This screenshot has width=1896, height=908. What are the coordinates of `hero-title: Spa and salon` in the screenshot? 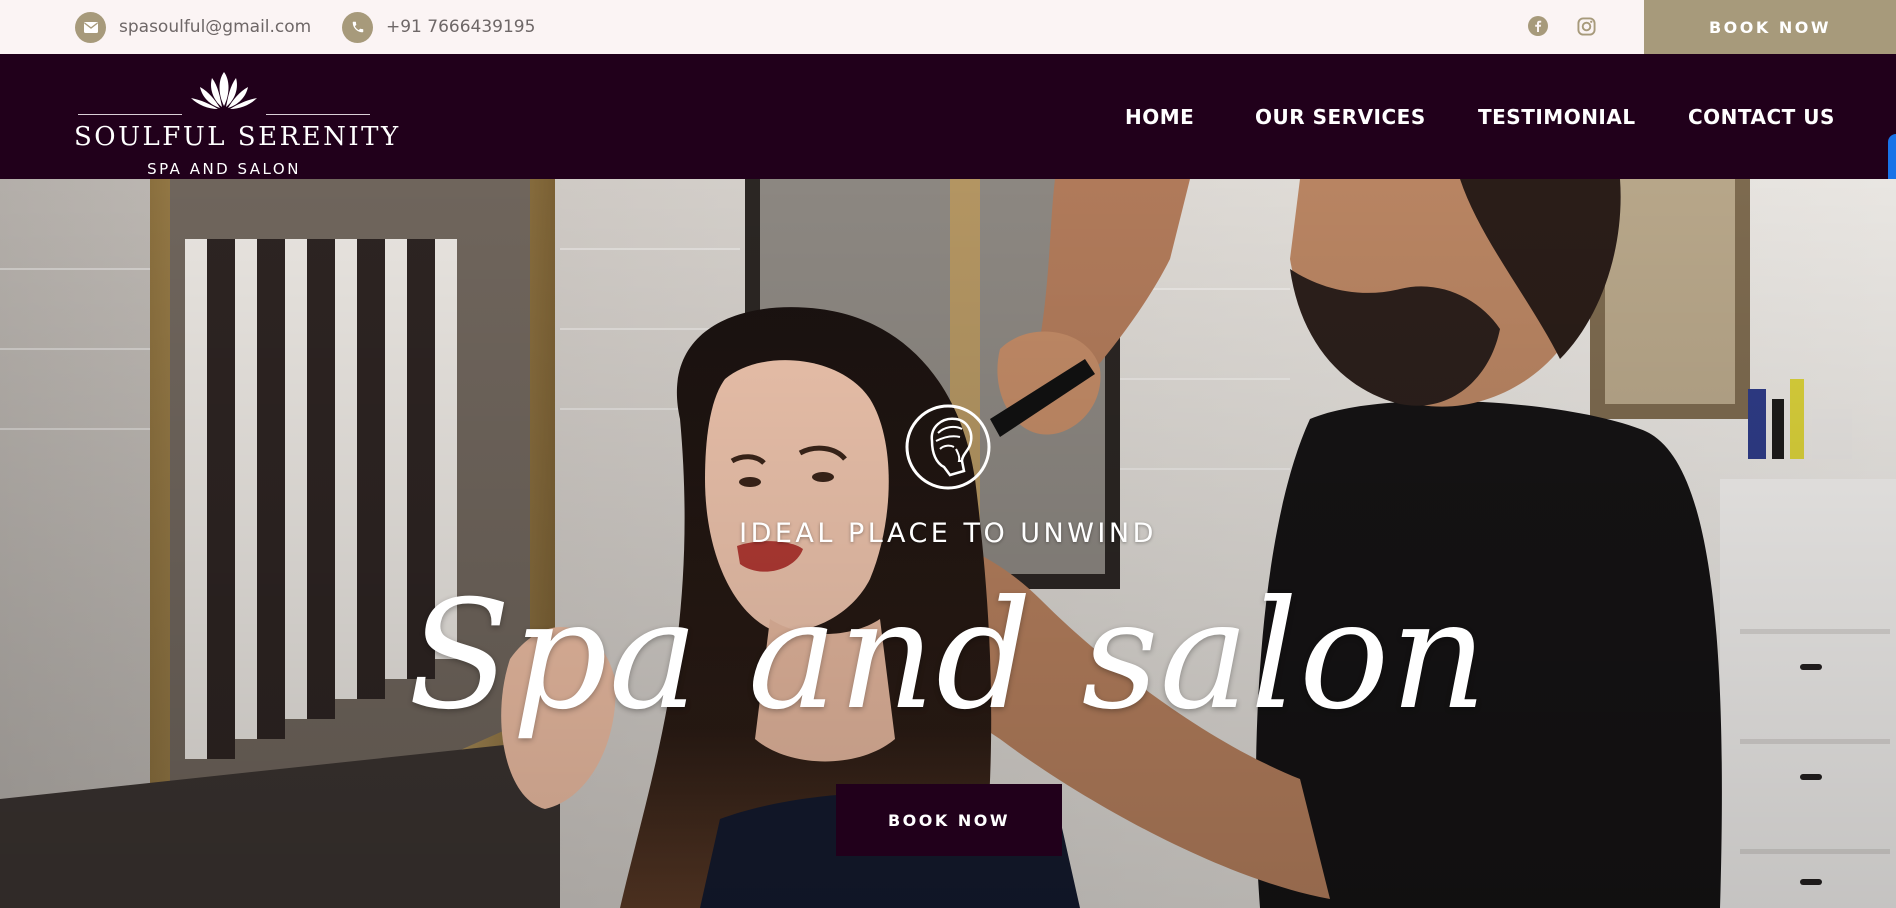 It's located at (948, 656).